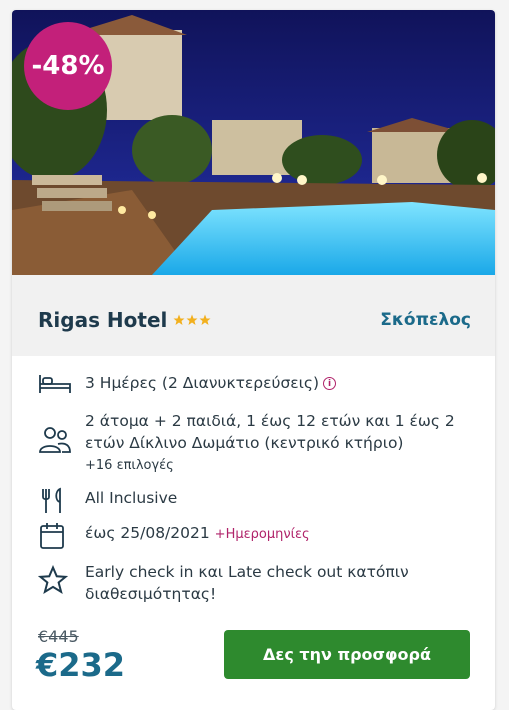  What do you see at coordinates (102, 320) in the screenshot?
I see `hotel-name: Rigas Hotel` at bounding box center [102, 320].